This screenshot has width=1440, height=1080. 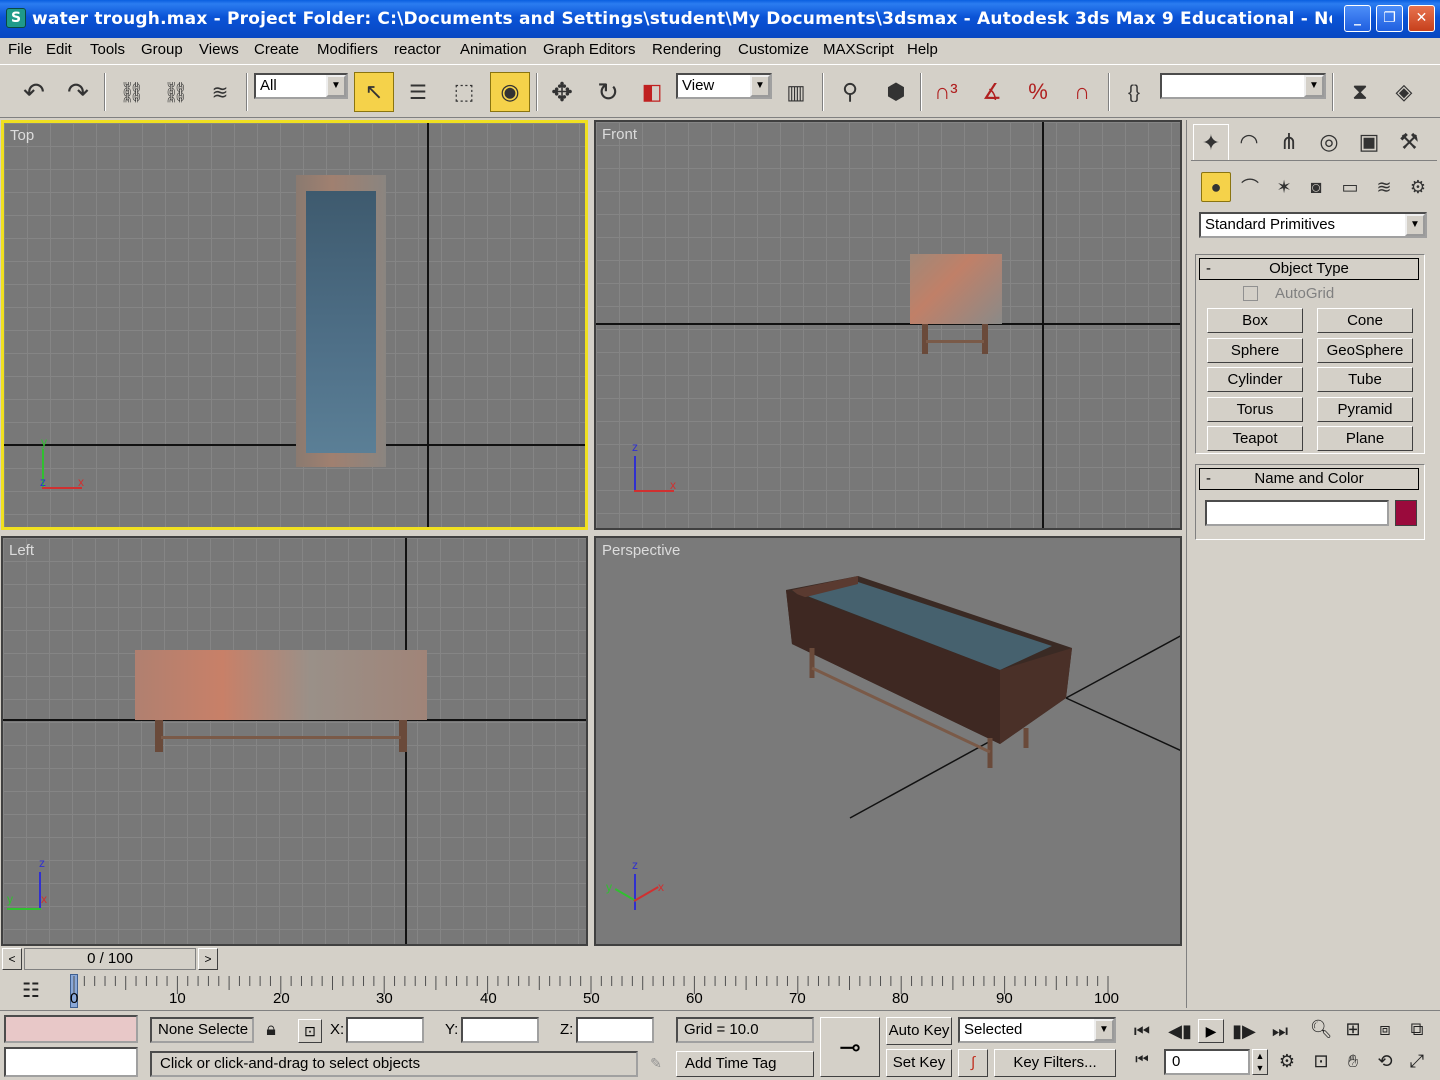 I want to click on select-and-move-icon: ✥, so click(x=562, y=92).